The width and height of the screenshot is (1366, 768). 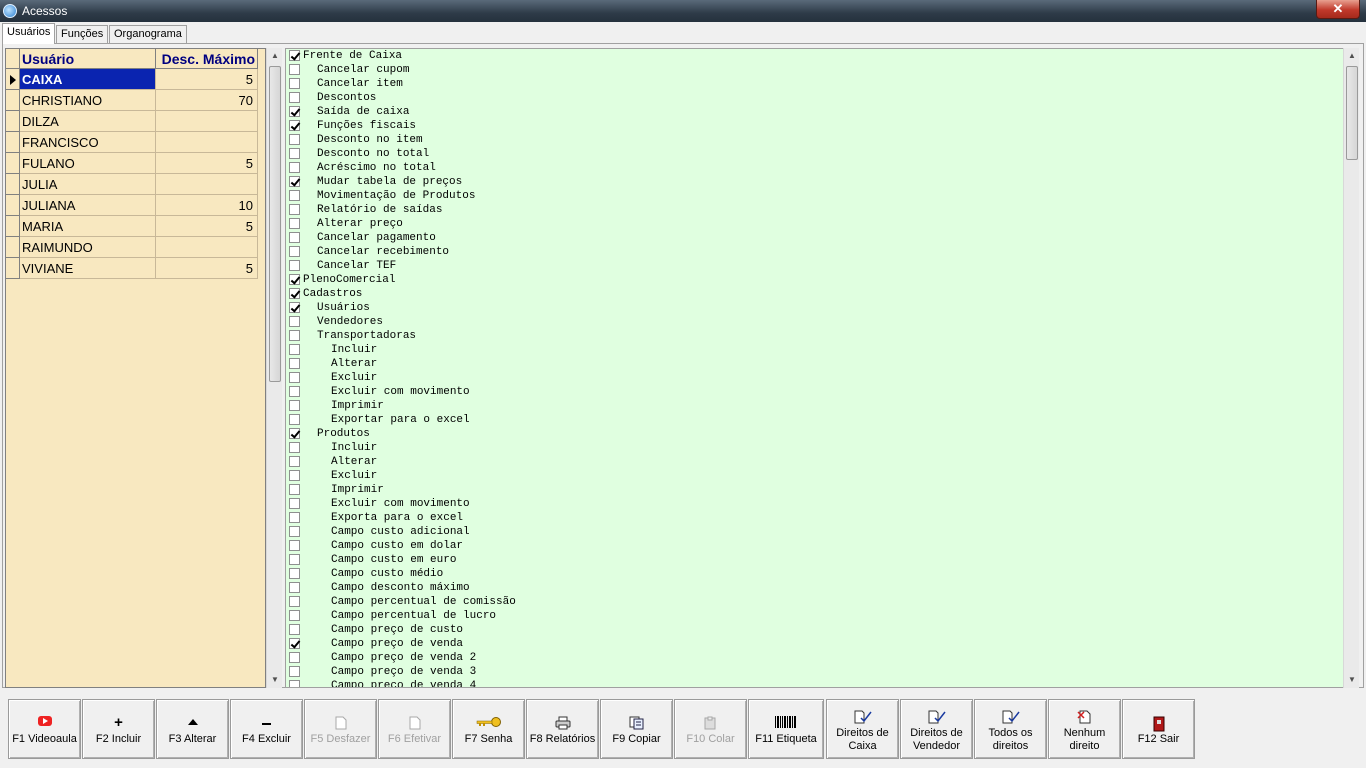 I want to click on tab-organograma: Organograma, so click(x=148, y=34).